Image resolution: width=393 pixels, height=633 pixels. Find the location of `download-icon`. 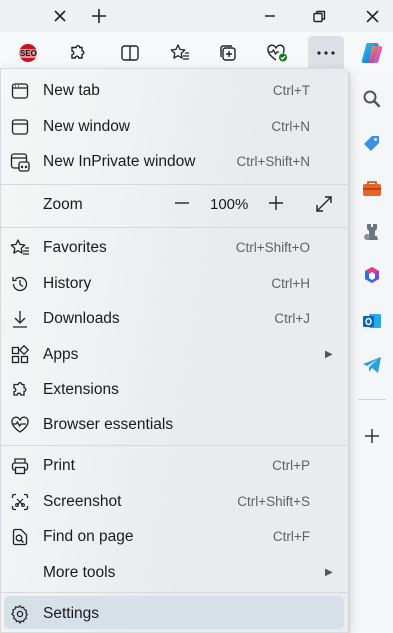

download-icon is located at coordinates (20, 319).